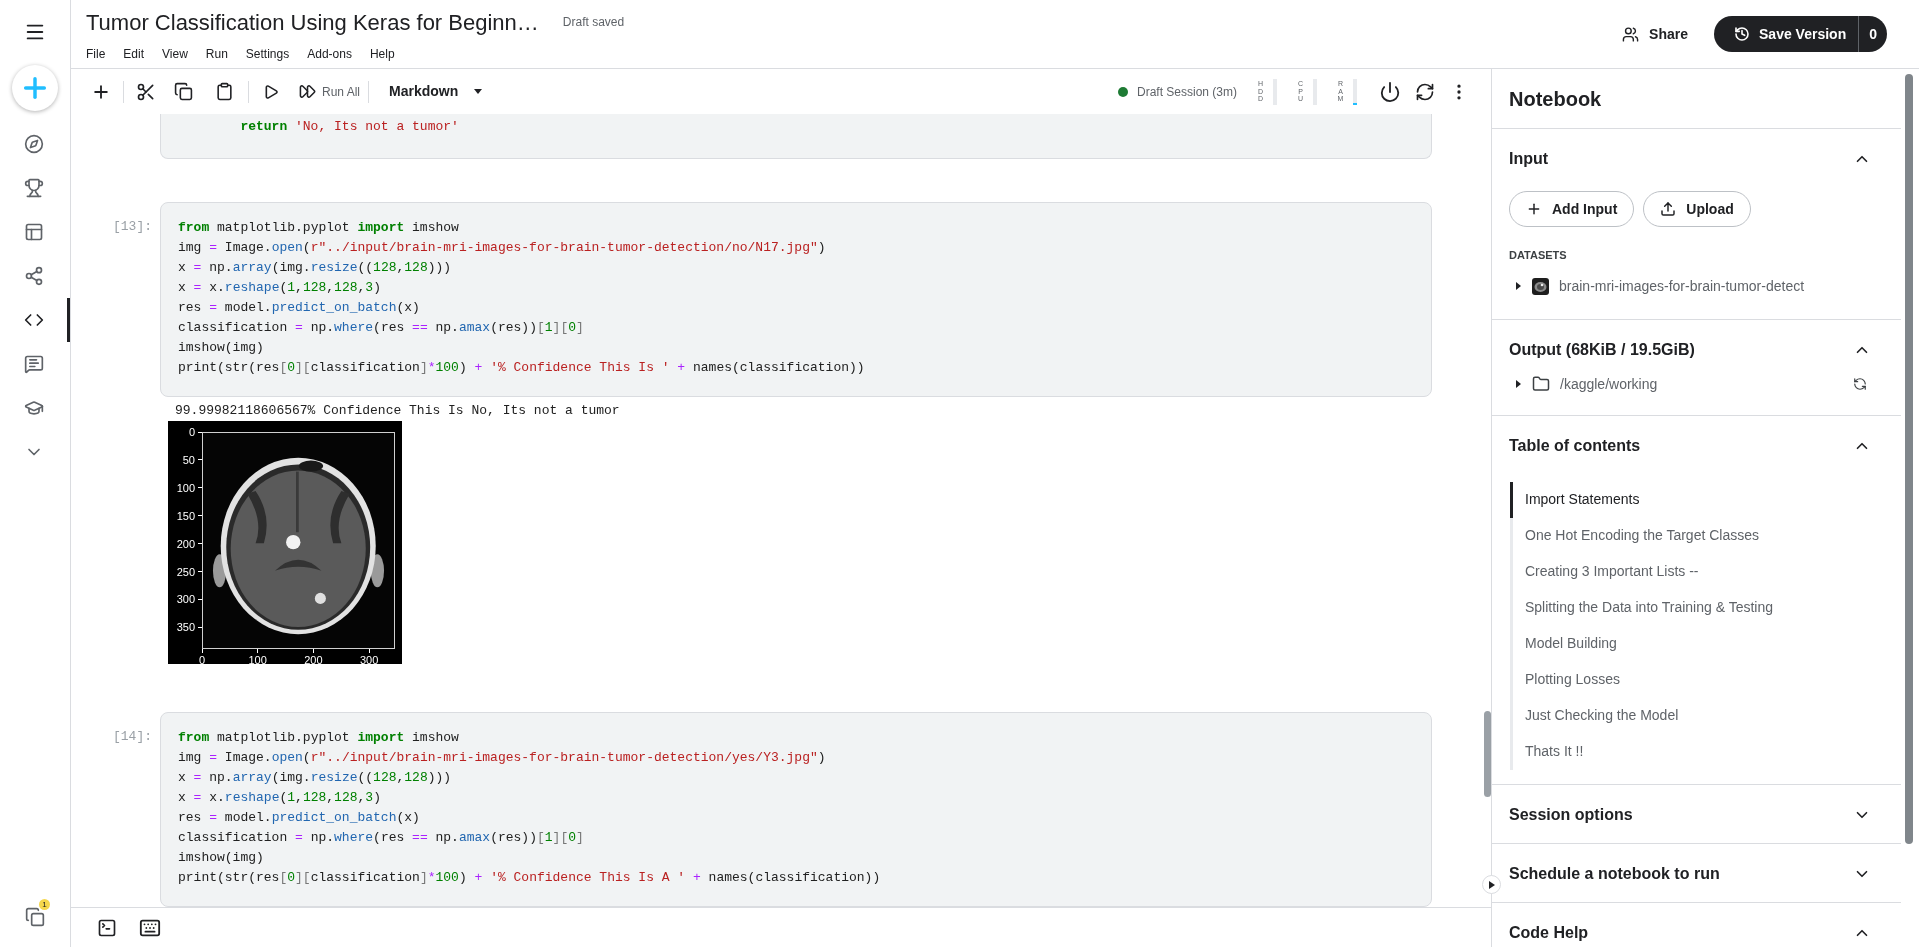 Image resolution: width=1919 pixels, height=947 pixels. What do you see at coordinates (313, 657) in the screenshot?
I see `x-tick-label: 200` at bounding box center [313, 657].